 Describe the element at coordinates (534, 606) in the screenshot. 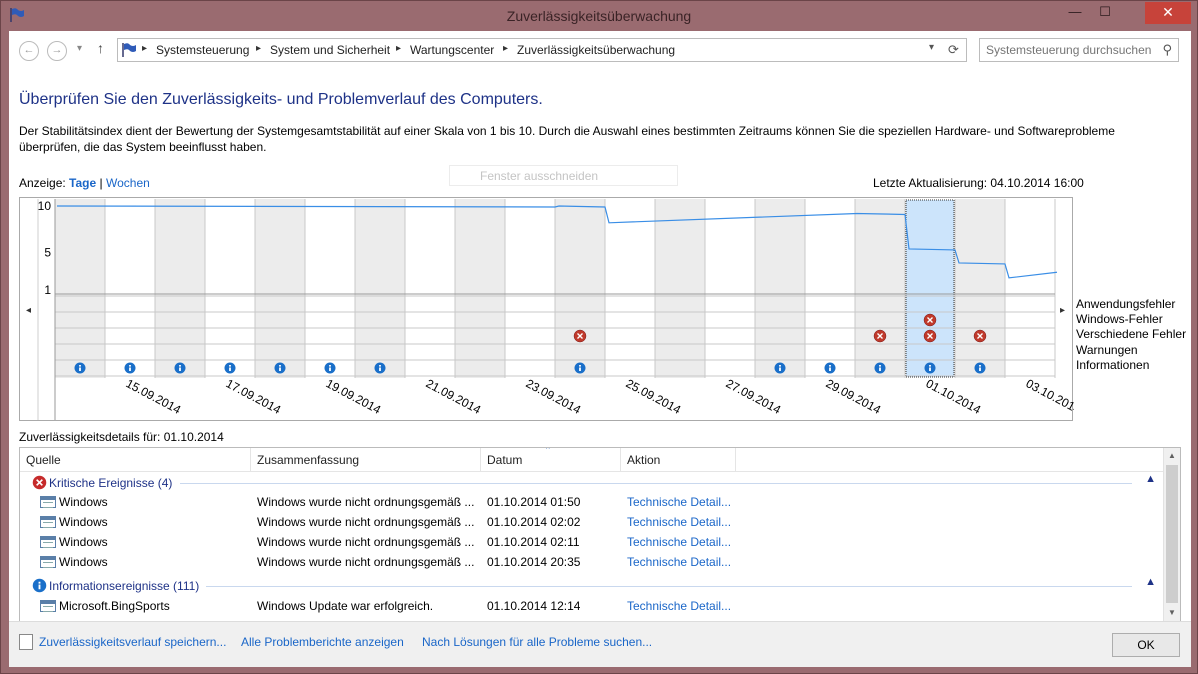

I see `cell-date: 01.10.2014 12:14` at that location.